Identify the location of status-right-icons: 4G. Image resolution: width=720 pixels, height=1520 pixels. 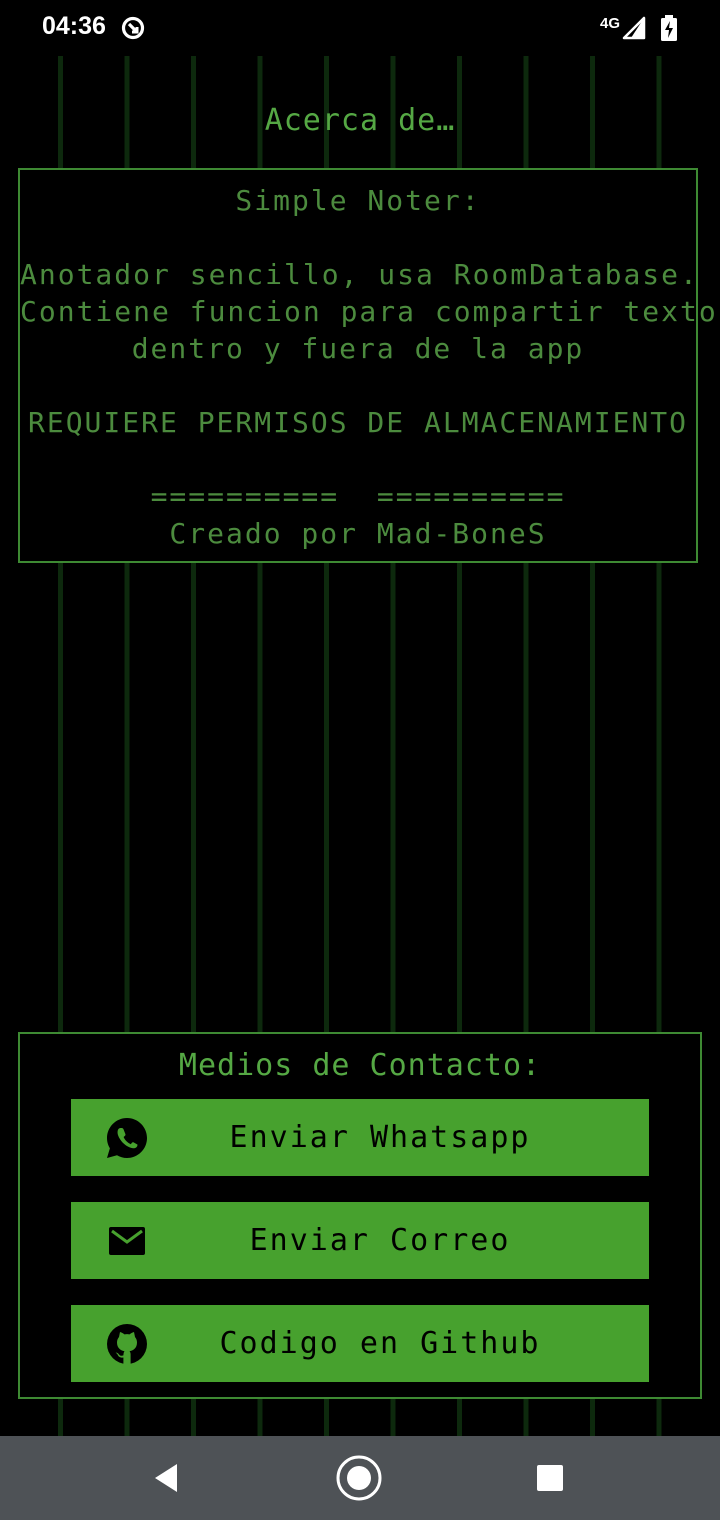
(640, 28).